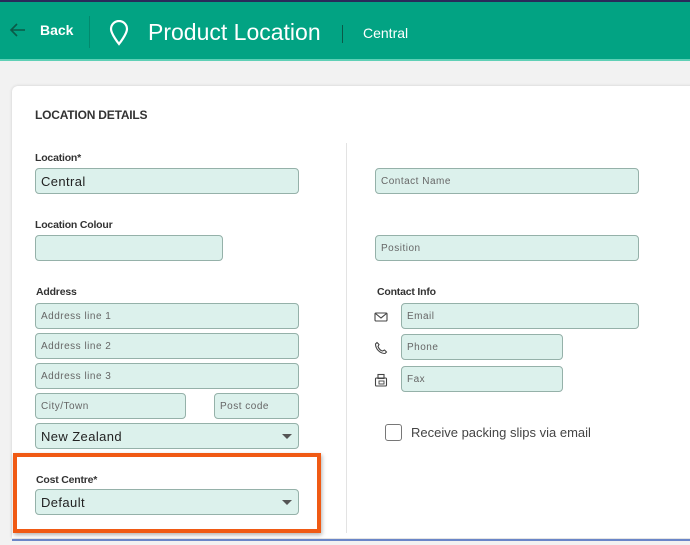 The height and width of the screenshot is (545, 690). I want to click on location-colour-label: Location Colour, so click(74, 225).